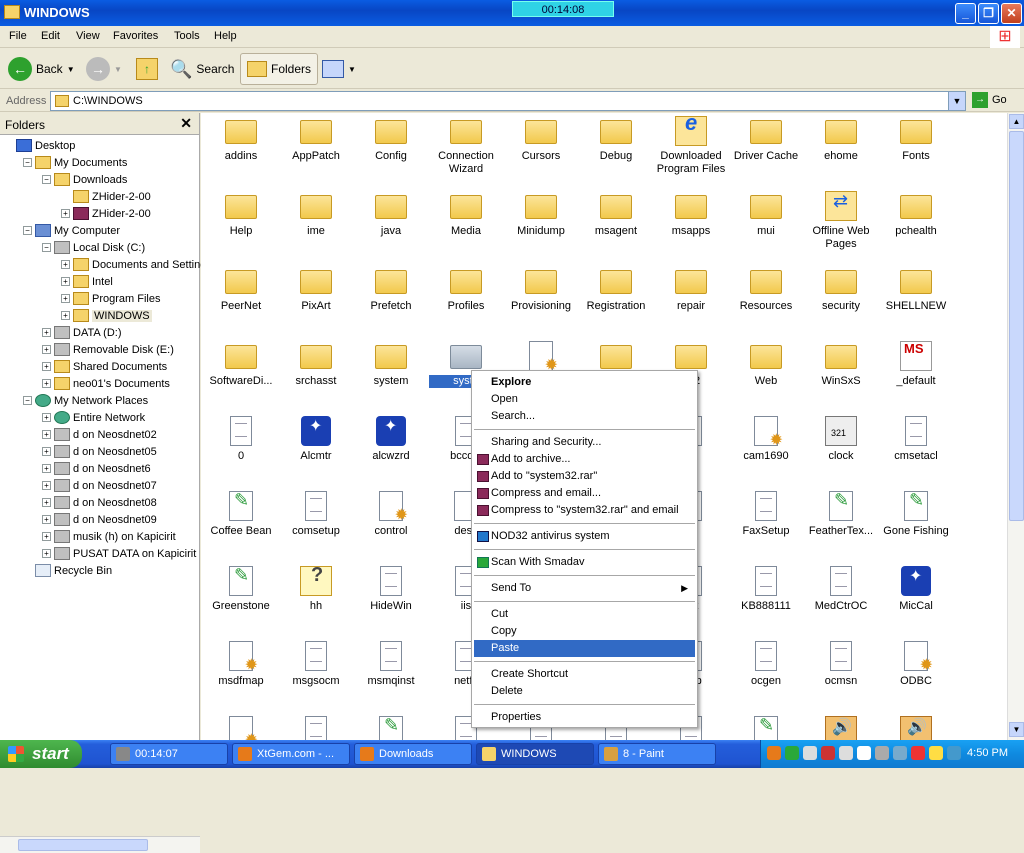  What do you see at coordinates (989, 100) in the screenshot?
I see `go-button: → Go` at bounding box center [989, 100].